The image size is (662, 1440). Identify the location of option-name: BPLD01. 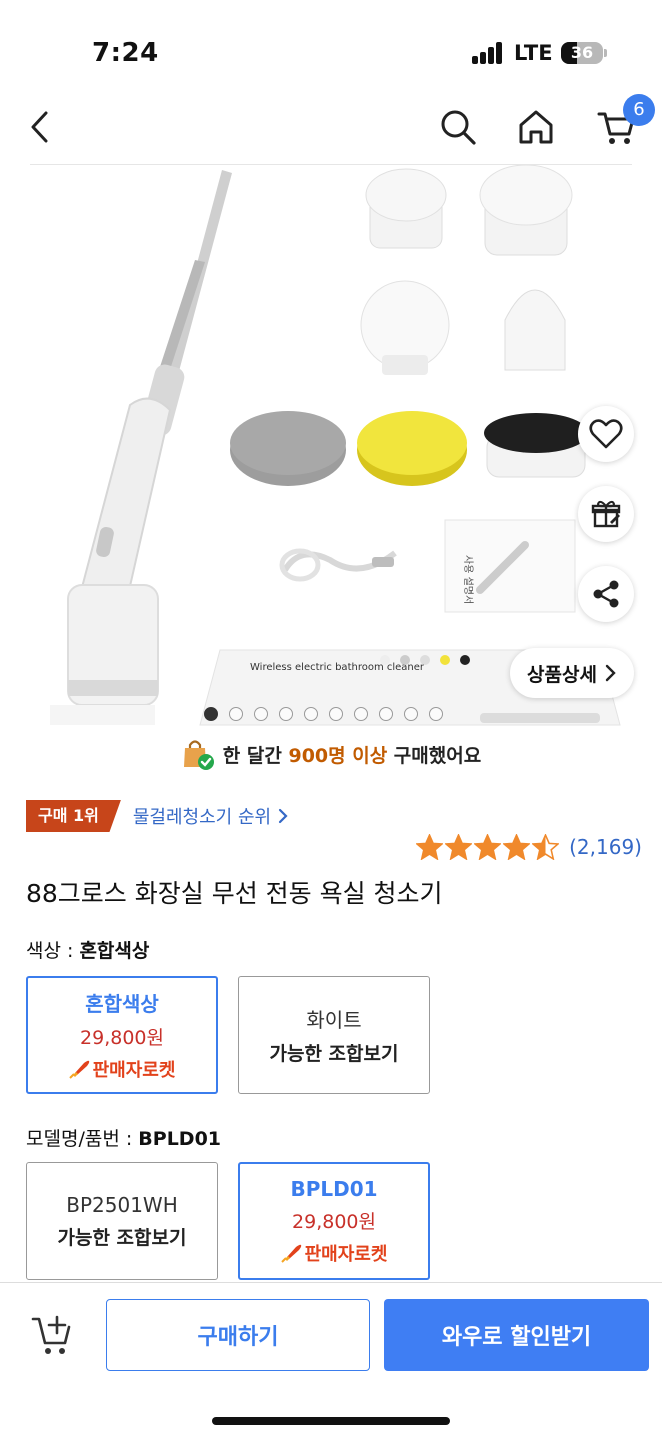
(334, 1188).